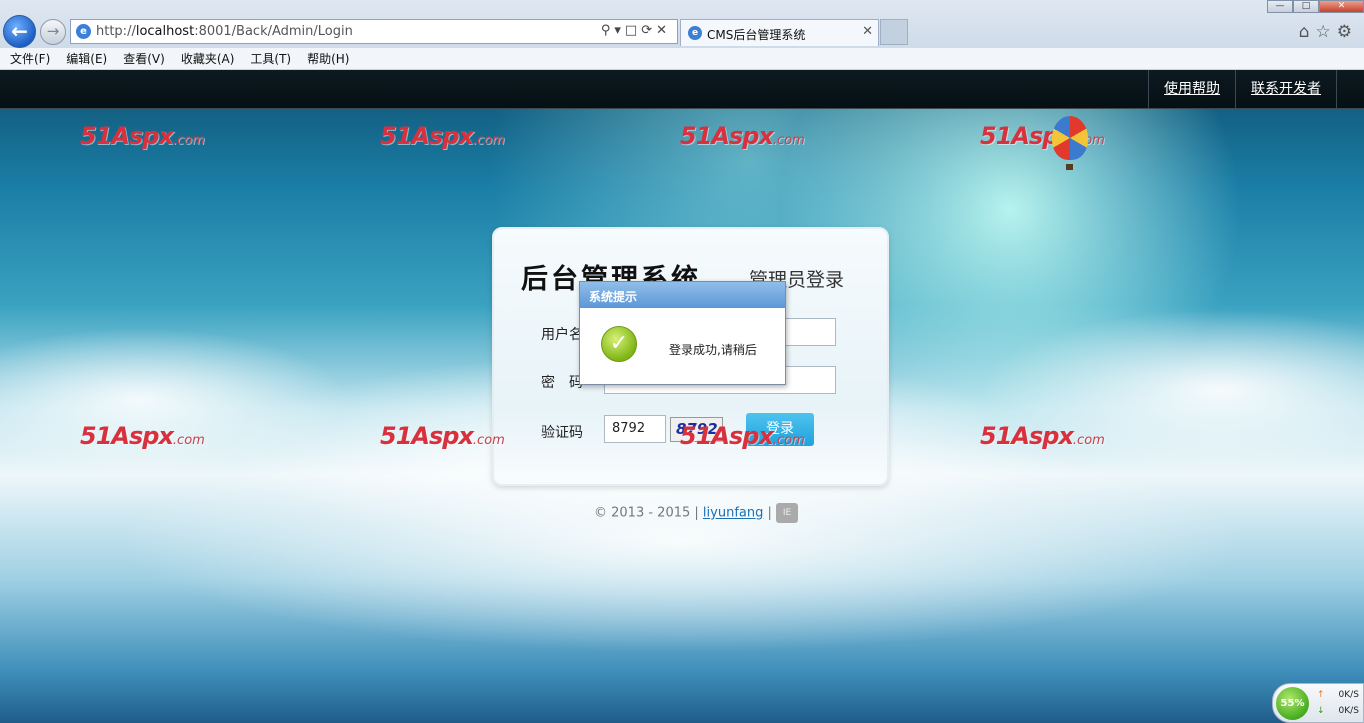 This screenshot has width=1364, height=723. I want to click on username-label: 用户名, so click(562, 335).